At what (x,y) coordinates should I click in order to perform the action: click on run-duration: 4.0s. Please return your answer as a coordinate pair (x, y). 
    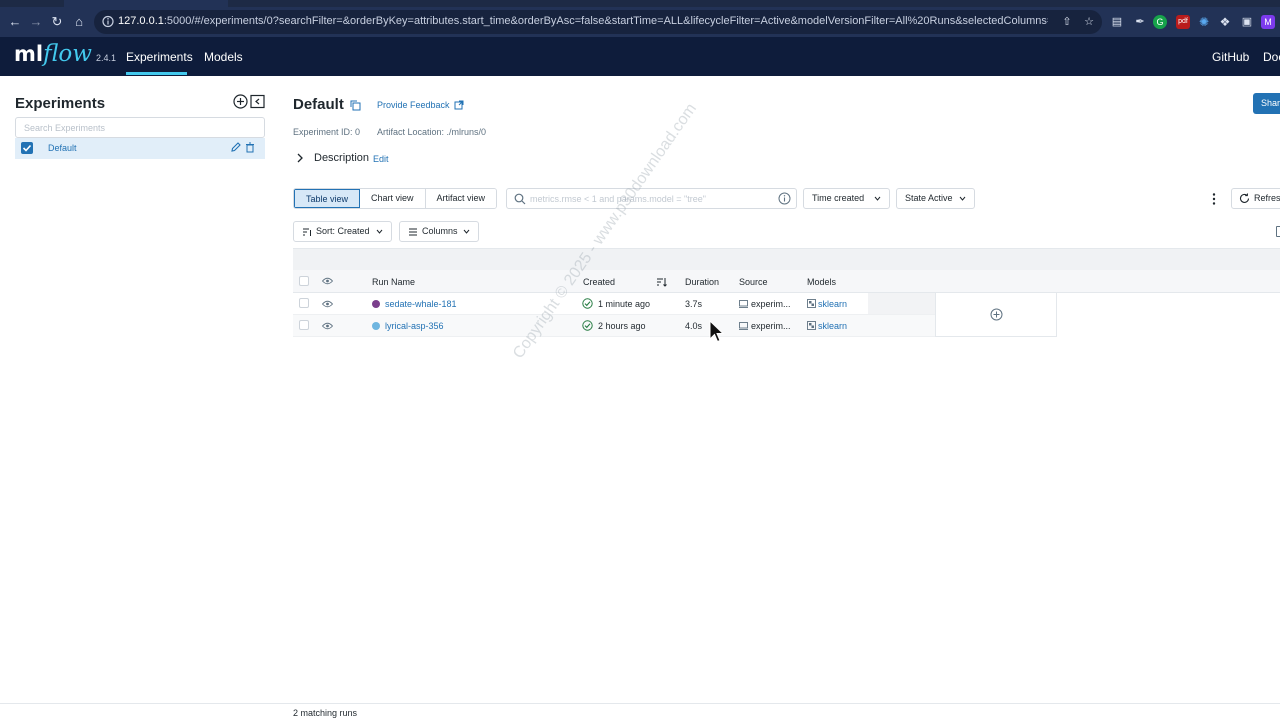
    Looking at the image, I should click on (694, 326).